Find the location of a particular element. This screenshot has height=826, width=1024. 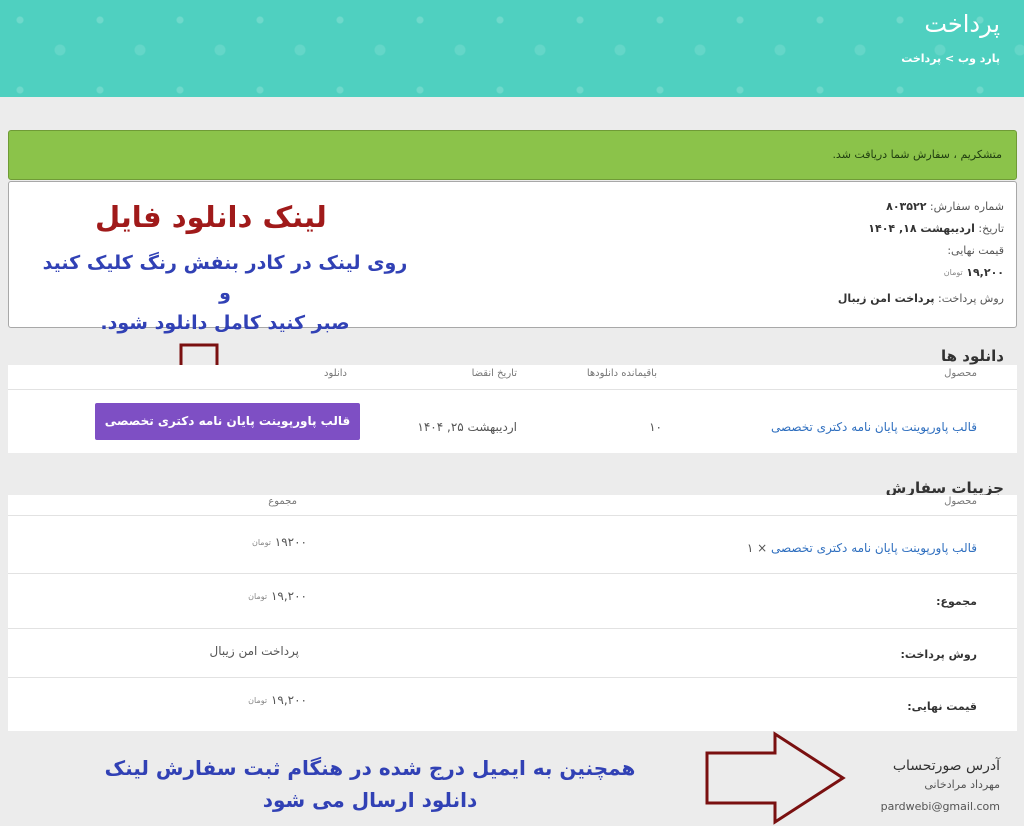

order-item-qty: × ۱ is located at coordinates (757, 548).